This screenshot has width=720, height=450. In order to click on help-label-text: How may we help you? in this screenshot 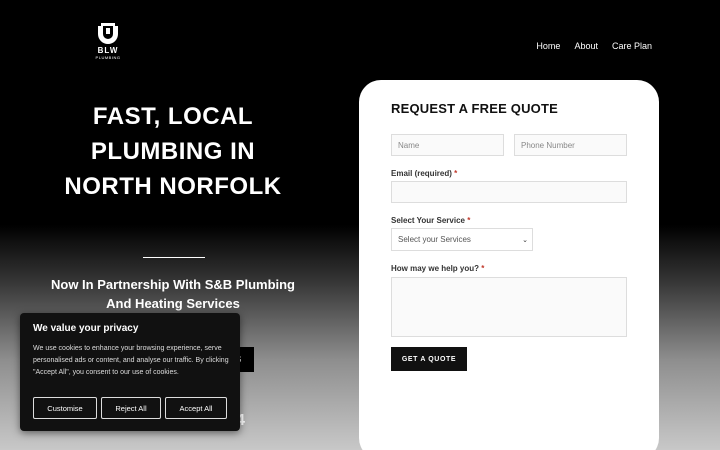, I will do `click(435, 268)`.